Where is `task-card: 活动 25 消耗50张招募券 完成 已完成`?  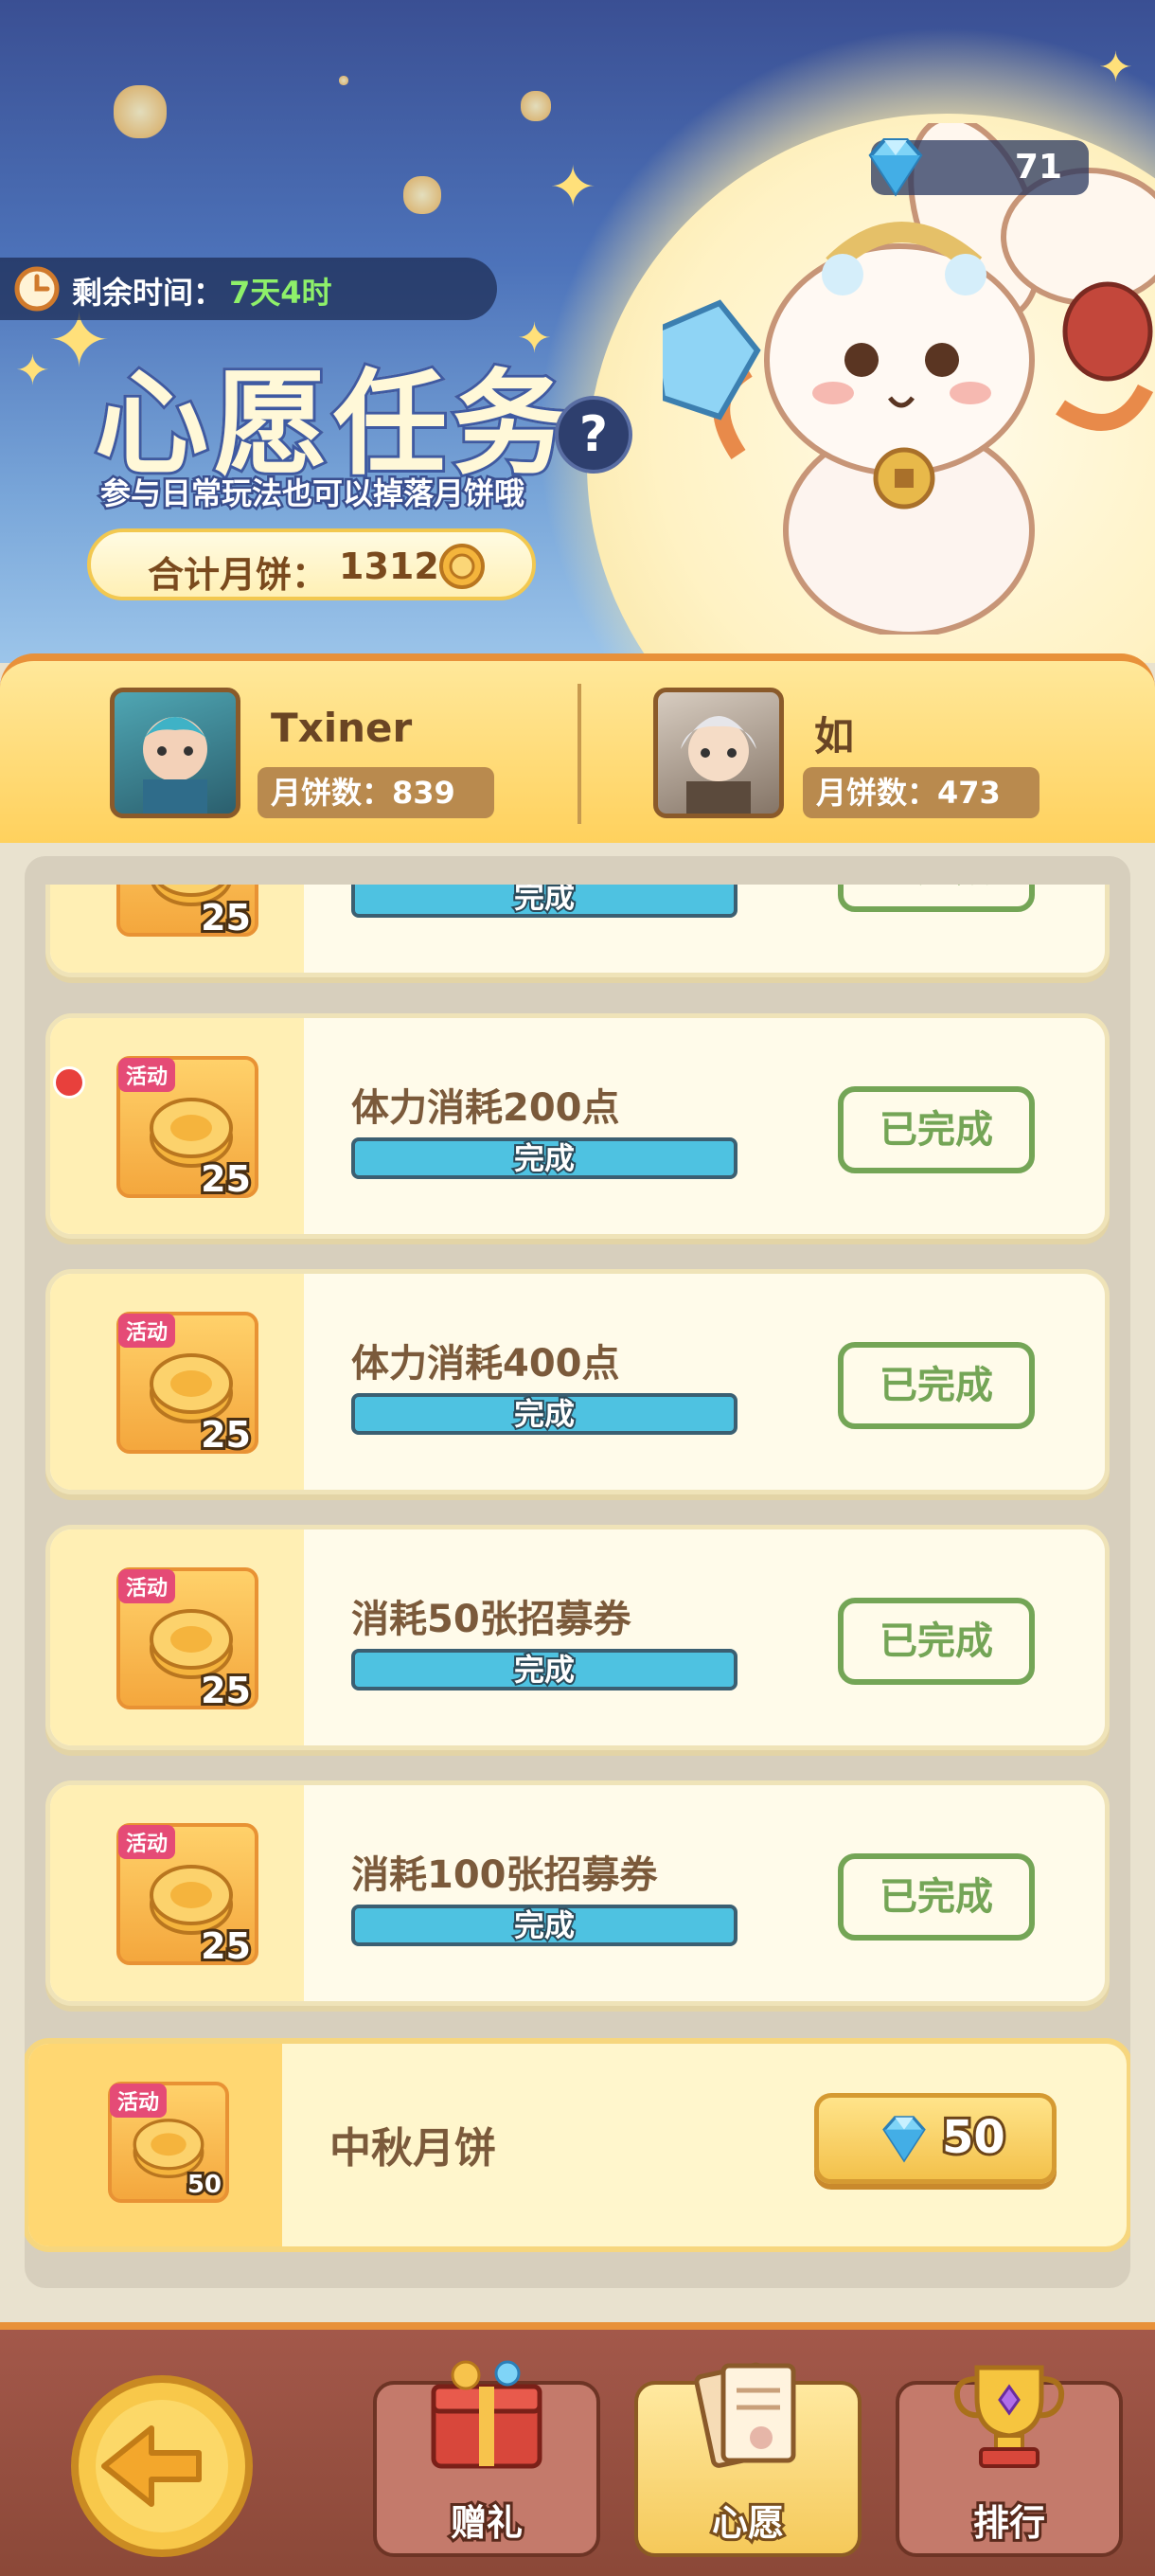 task-card: 活动 25 消耗50张招募券 完成 已完成 is located at coordinates (577, 1637).